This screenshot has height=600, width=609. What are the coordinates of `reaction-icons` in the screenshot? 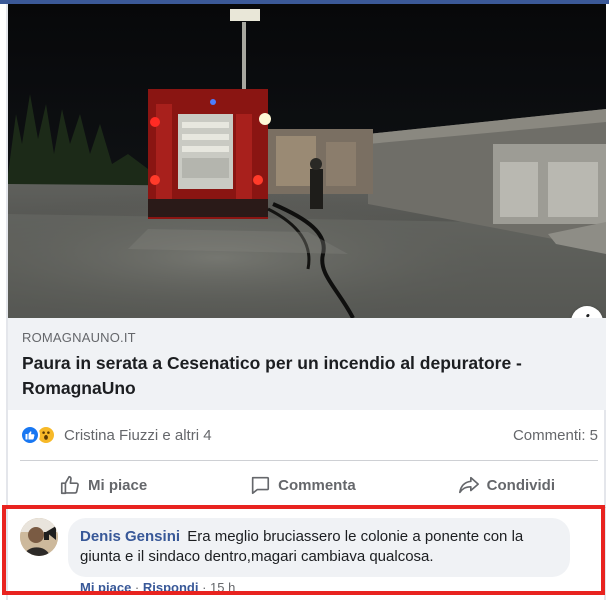 It's located at (38, 435).